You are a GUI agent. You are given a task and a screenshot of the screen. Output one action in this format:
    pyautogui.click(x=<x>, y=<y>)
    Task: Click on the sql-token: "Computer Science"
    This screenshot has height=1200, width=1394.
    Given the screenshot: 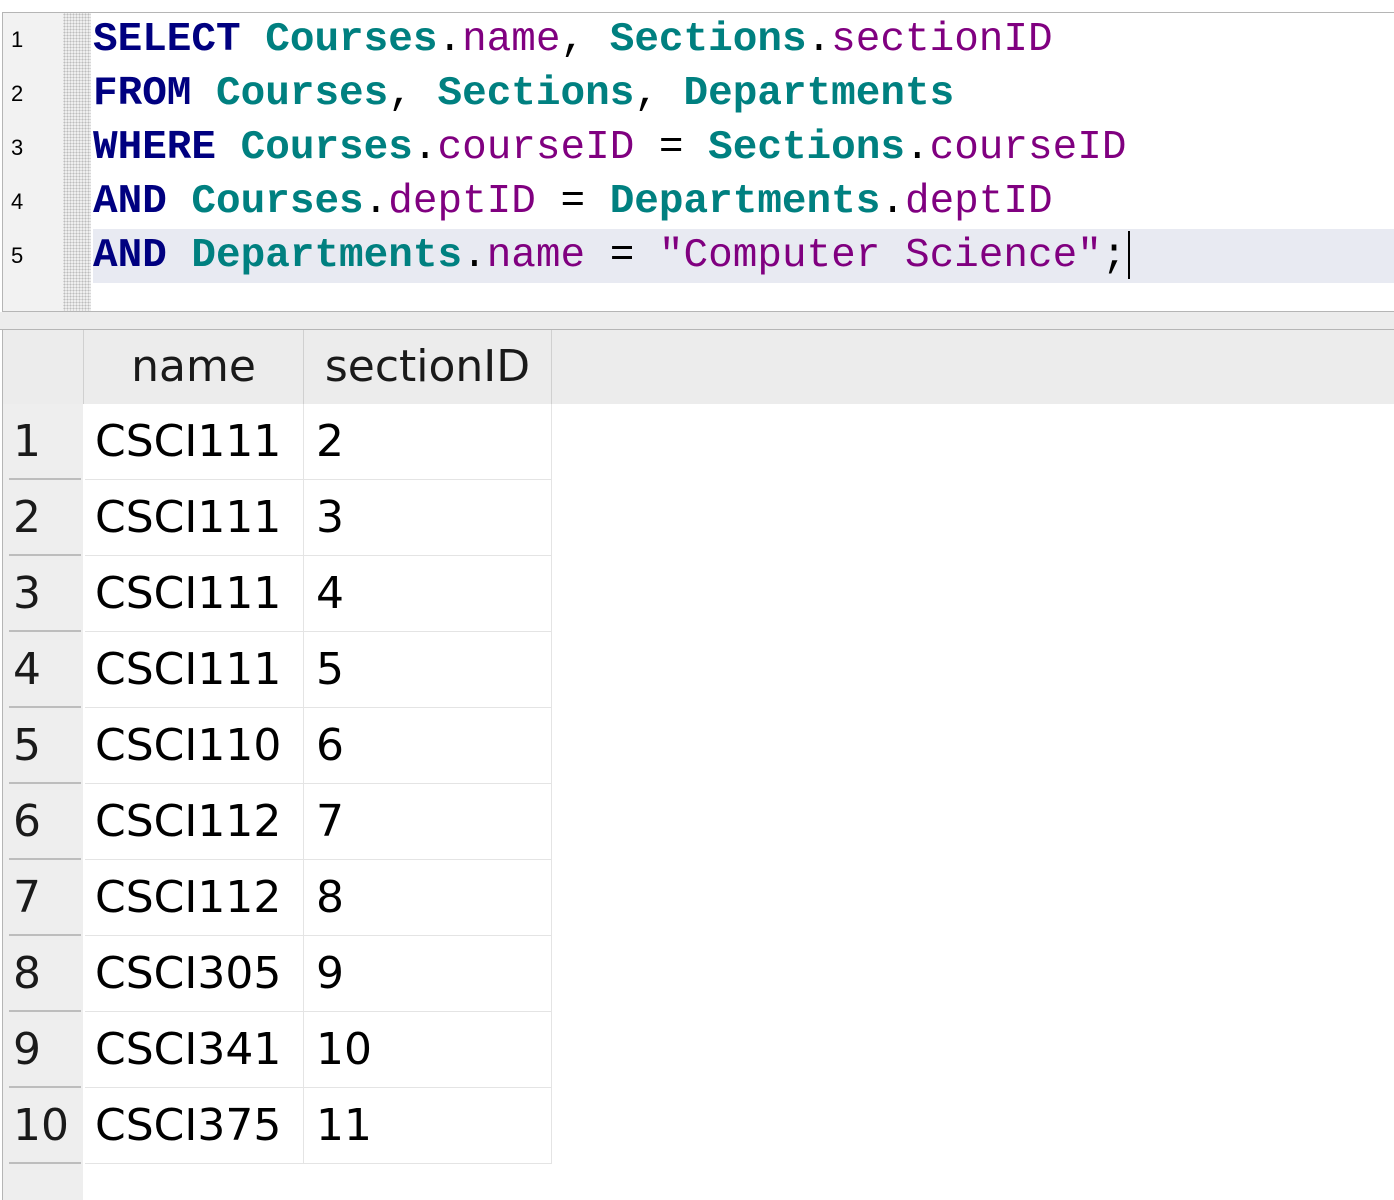 What is the action you would take?
    pyautogui.click(x=880, y=256)
    